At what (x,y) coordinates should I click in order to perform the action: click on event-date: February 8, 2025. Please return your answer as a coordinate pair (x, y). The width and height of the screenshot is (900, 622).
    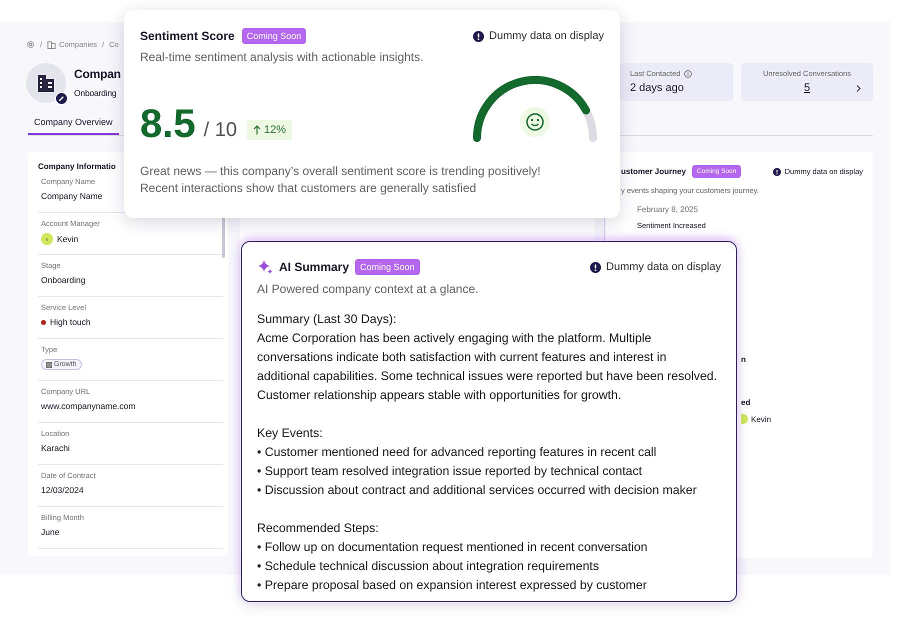
    Looking at the image, I should click on (668, 209).